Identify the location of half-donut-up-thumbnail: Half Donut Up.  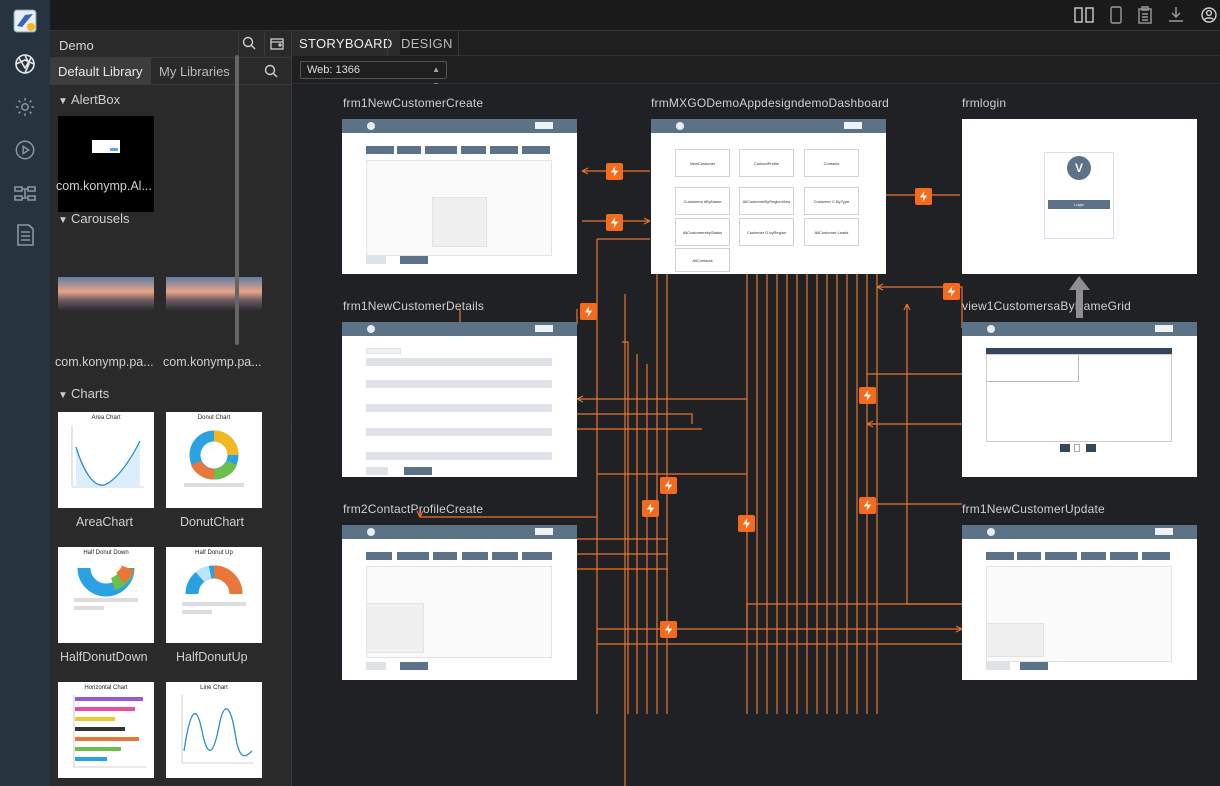
(214, 595).